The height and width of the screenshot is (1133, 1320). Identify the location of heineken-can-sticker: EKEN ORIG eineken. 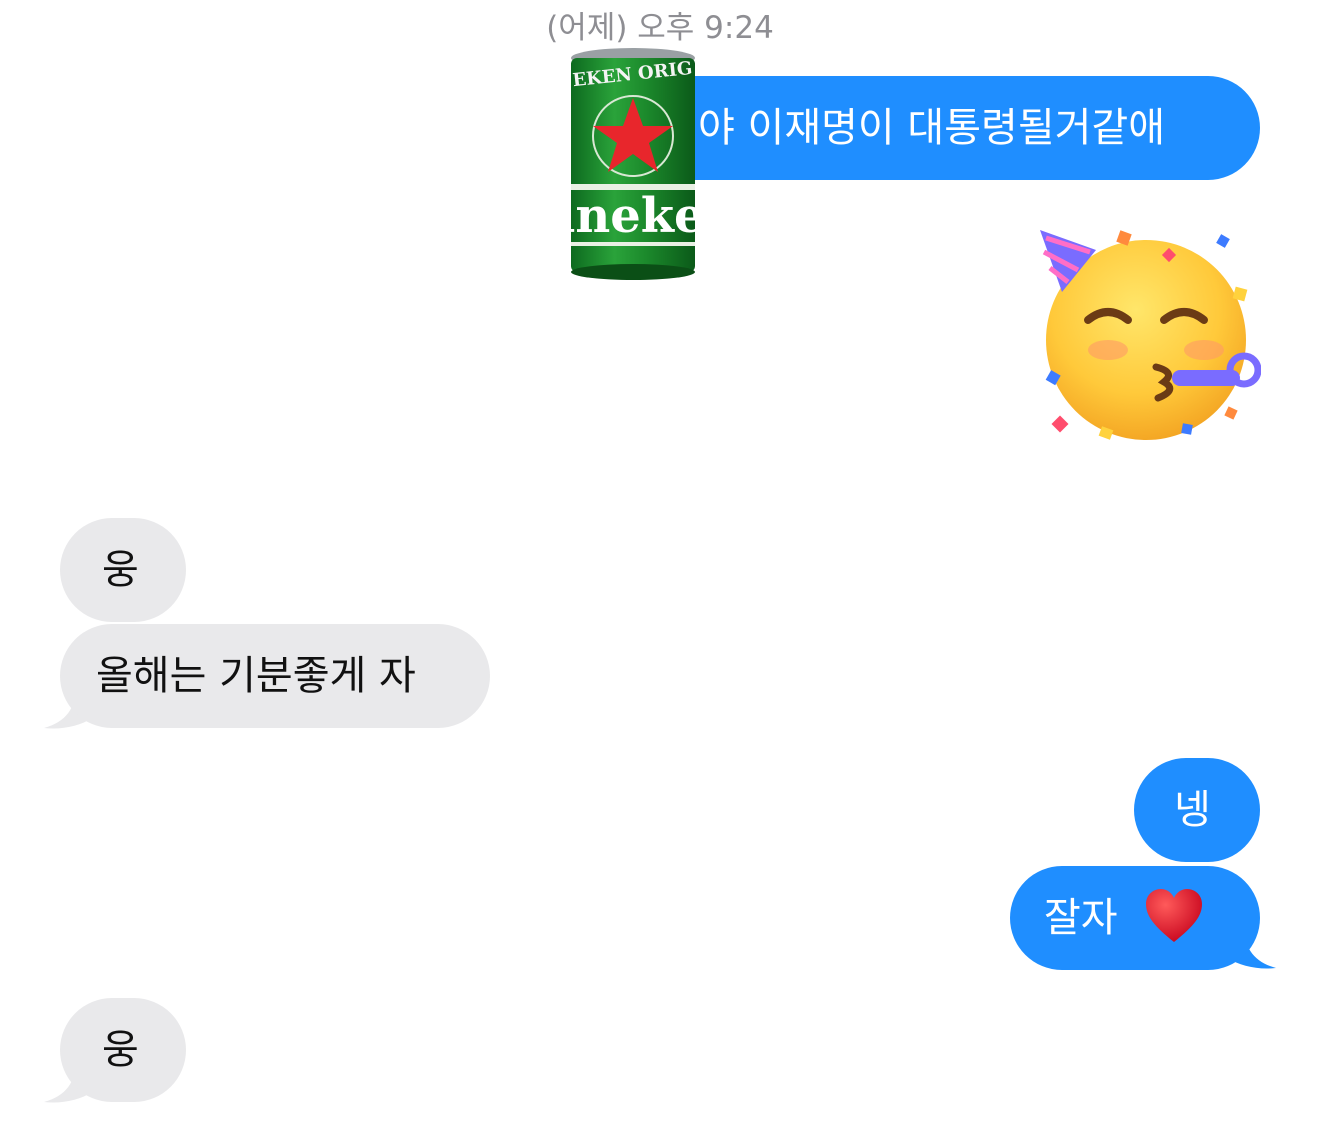
(633, 164).